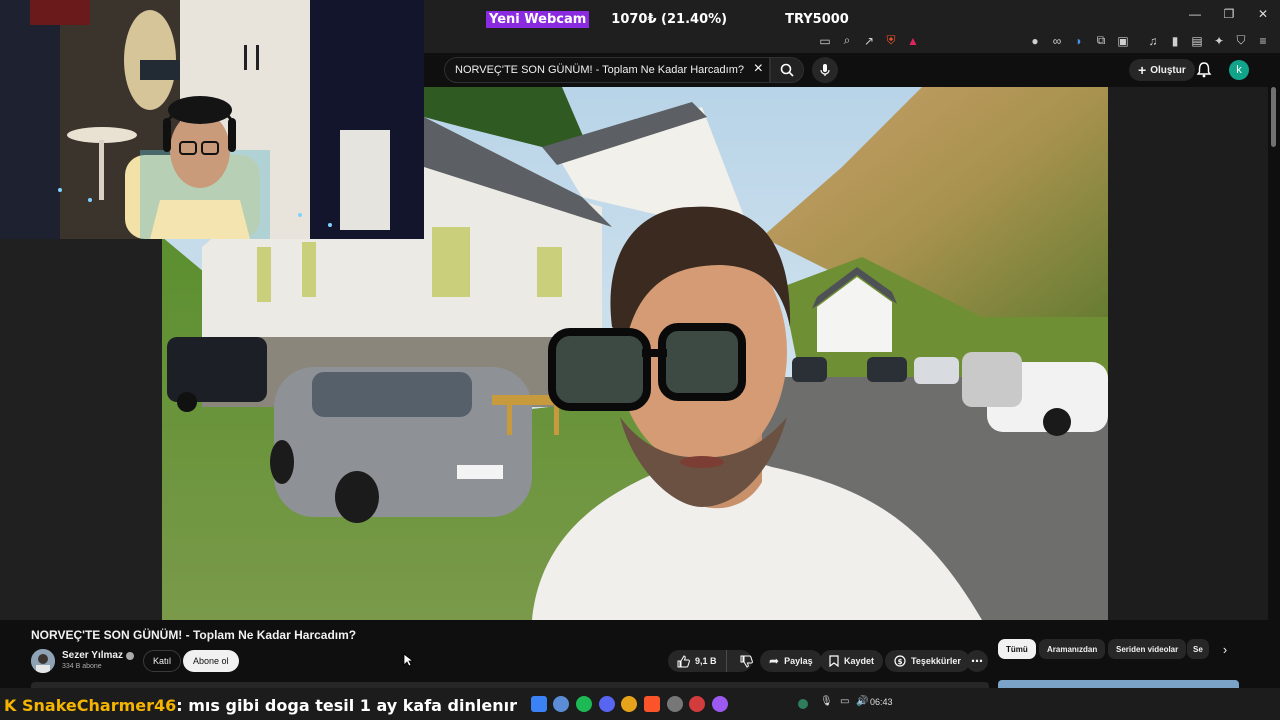  Describe the element at coordinates (1263, 14) in the screenshot. I see `close-window-icon: ✕` at that location.